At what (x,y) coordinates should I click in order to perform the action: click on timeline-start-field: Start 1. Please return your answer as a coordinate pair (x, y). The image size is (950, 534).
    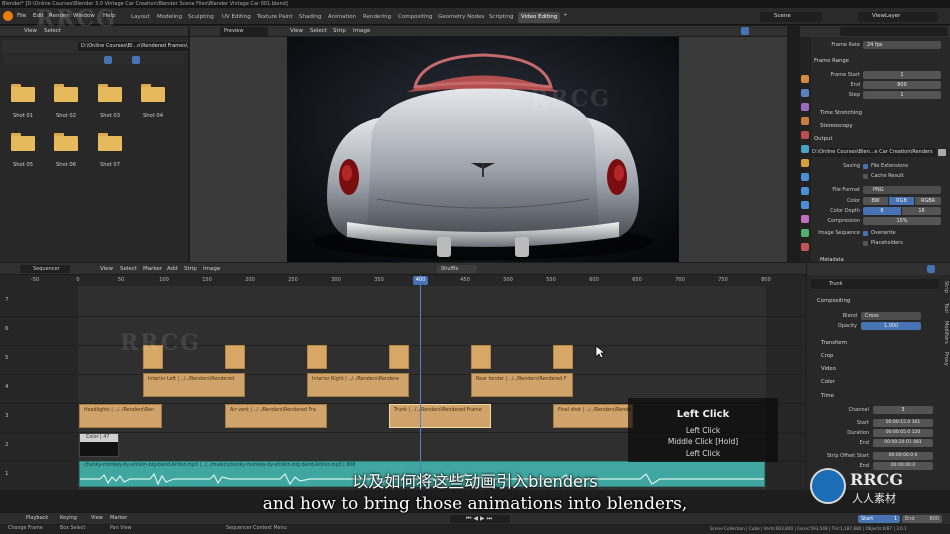
    Looking at the image, I should click on (879, 519).